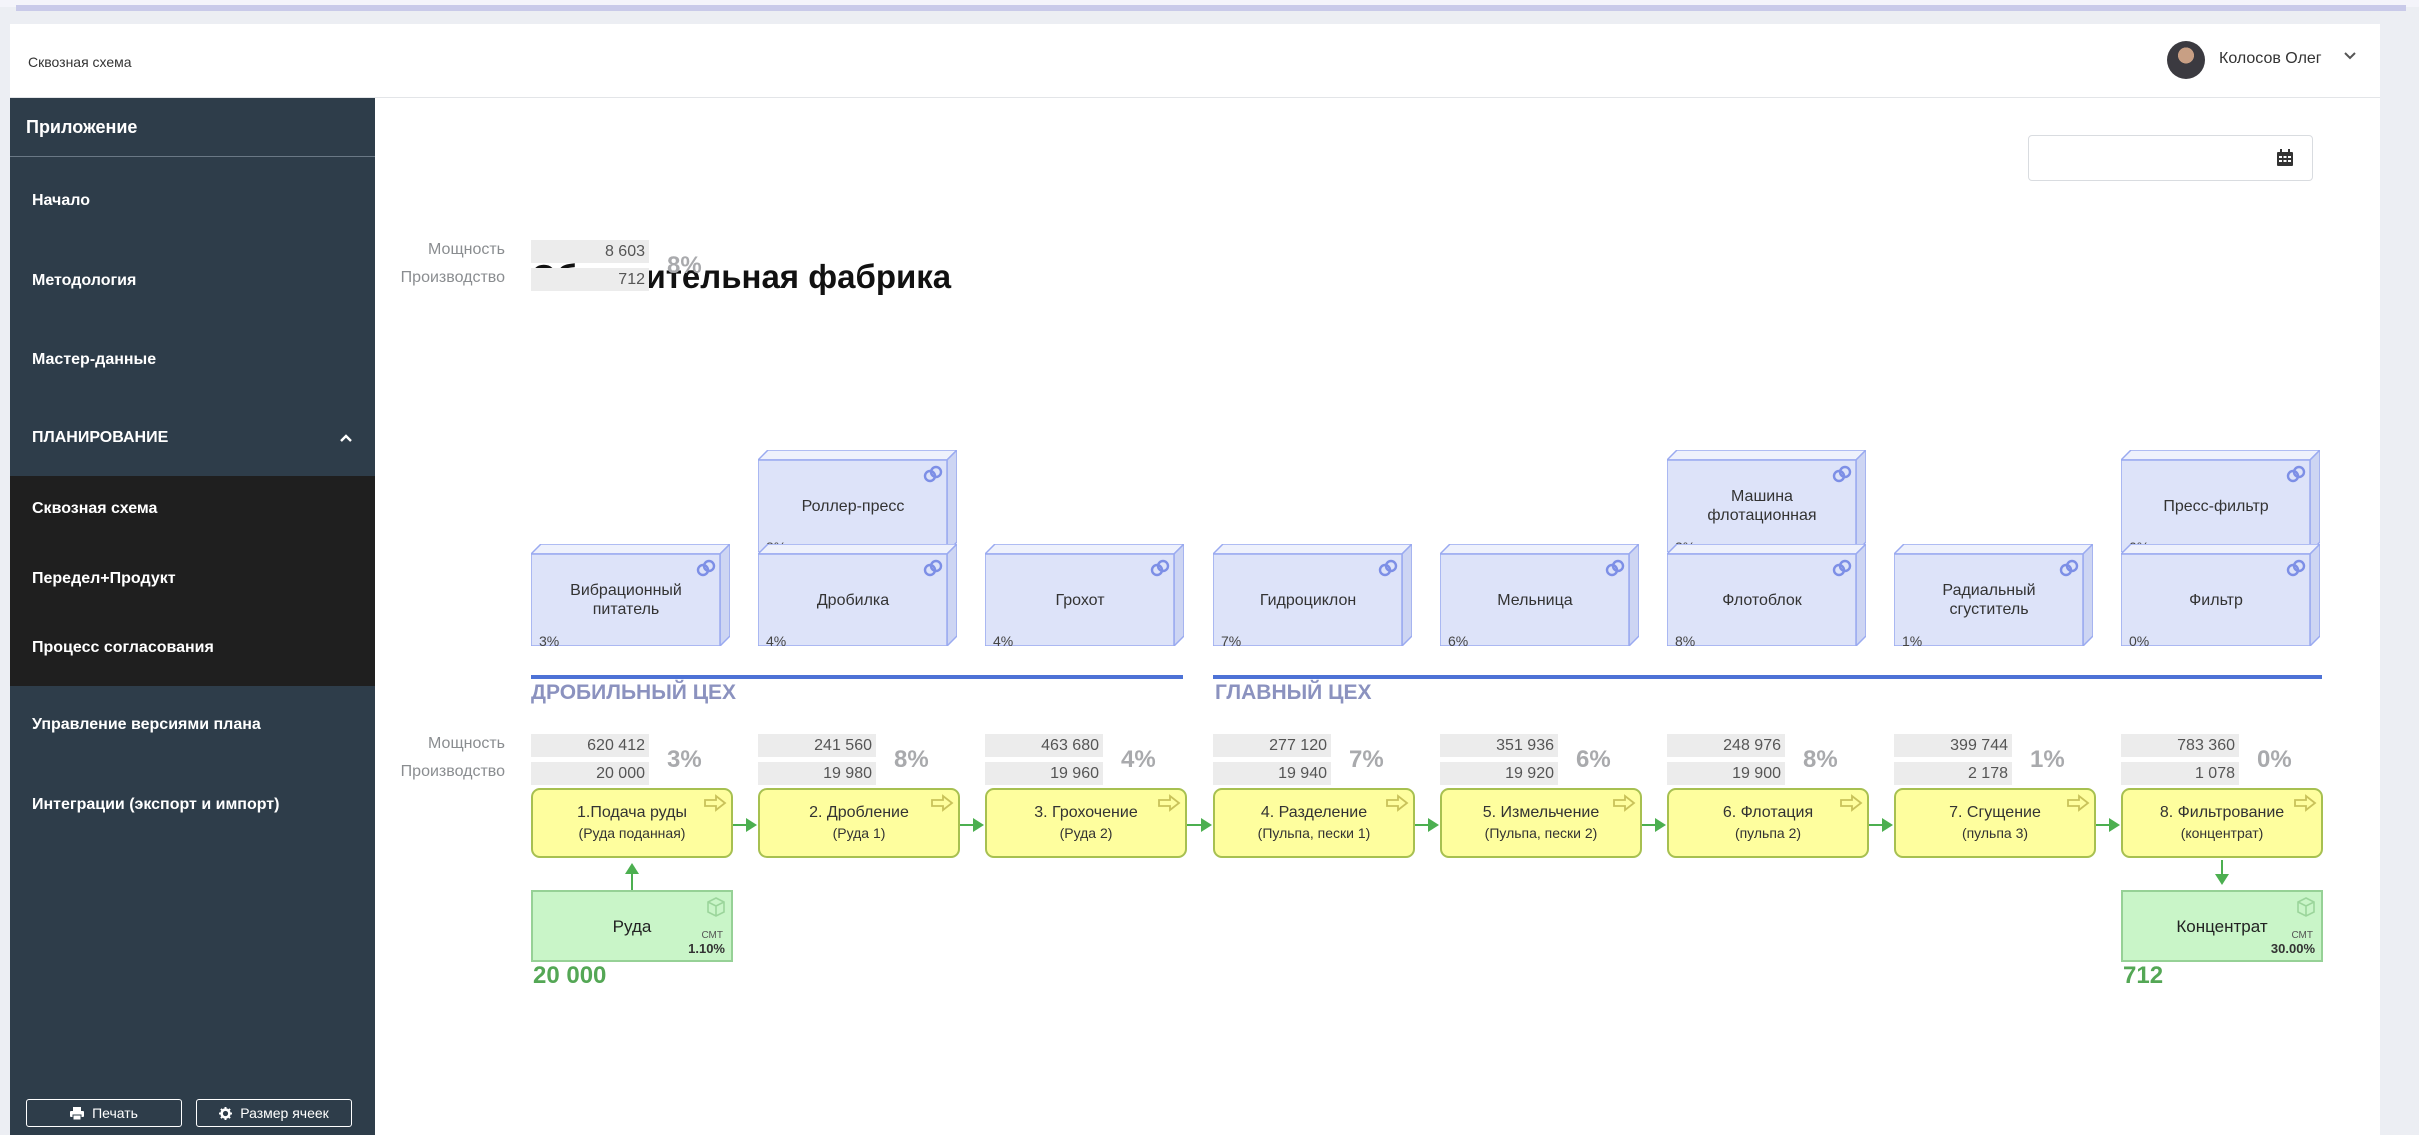 This screenshot has width=2419, height=1135. Describe the element at coordinates (77, 1113) in the screenshot. I see `printer-icon` at that location.